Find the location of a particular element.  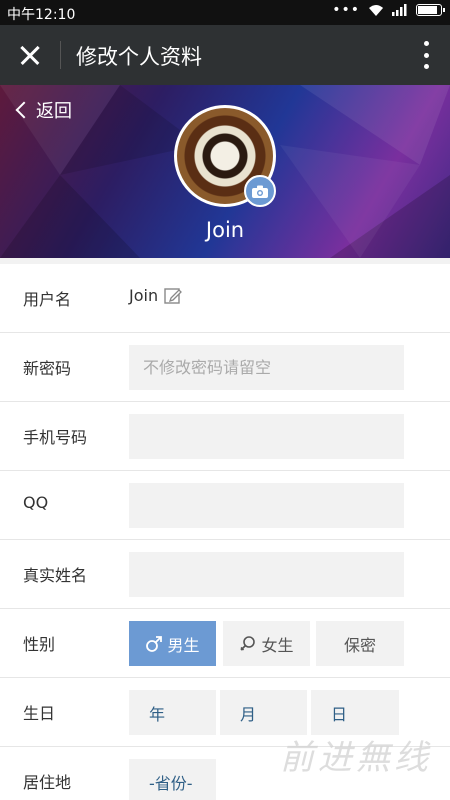

username-value: Join is located at coordinates (156, 295).